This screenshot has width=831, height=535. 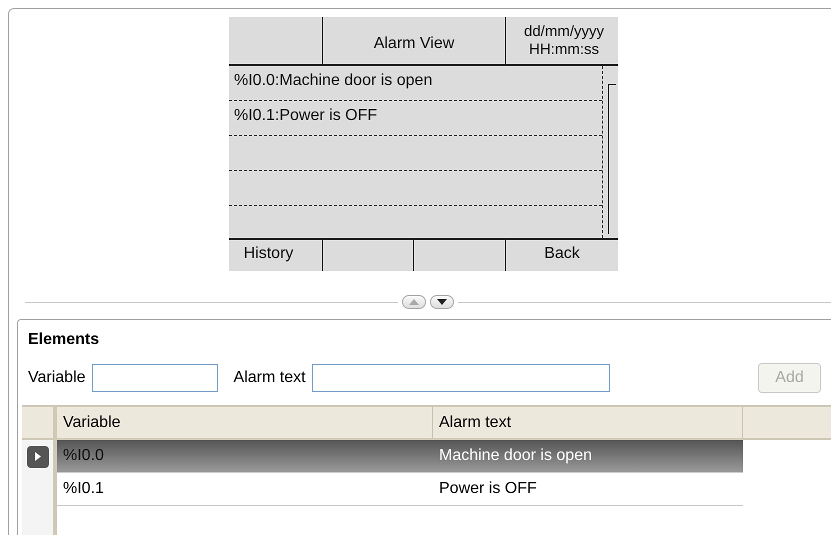 What do you see at coordinates (561, 40) in the screenshot?
I see `date-time: dd/mm/yyyy HH:mm:ss` at bounding box center [561, 40].